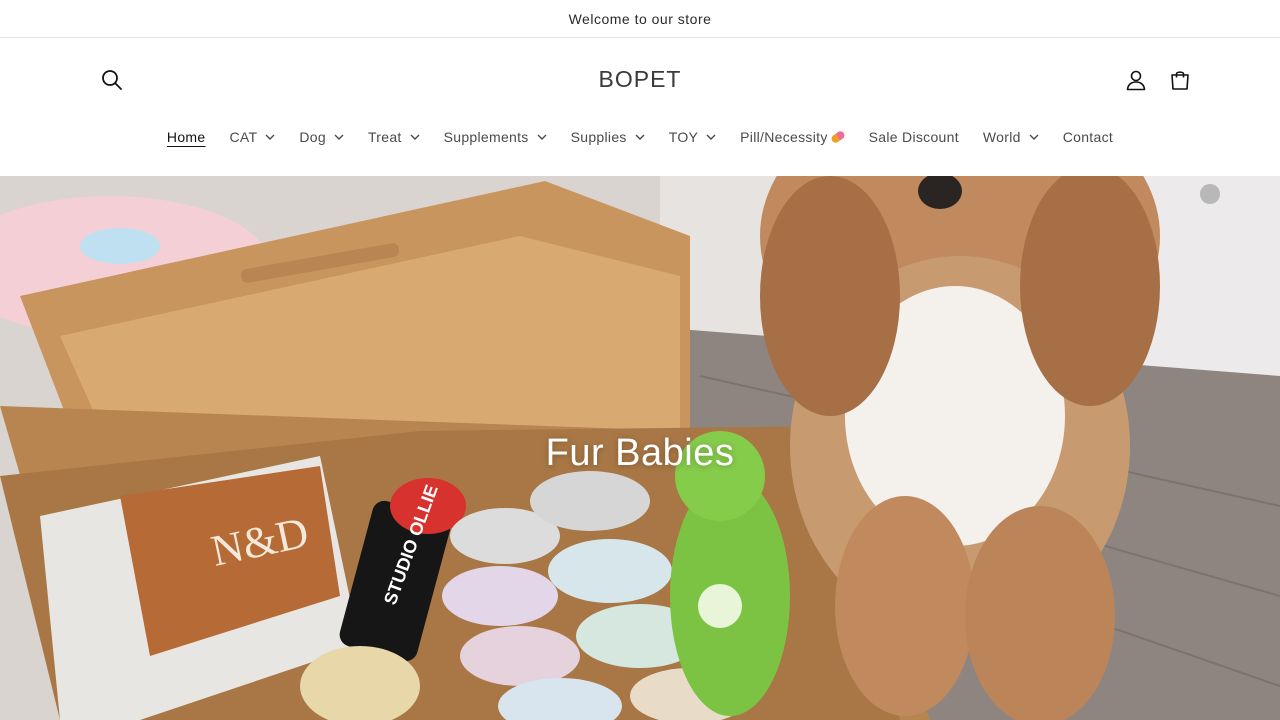 The image size is (1280, 720). I want to click on nav-item-world: World, so click(1011, 137).